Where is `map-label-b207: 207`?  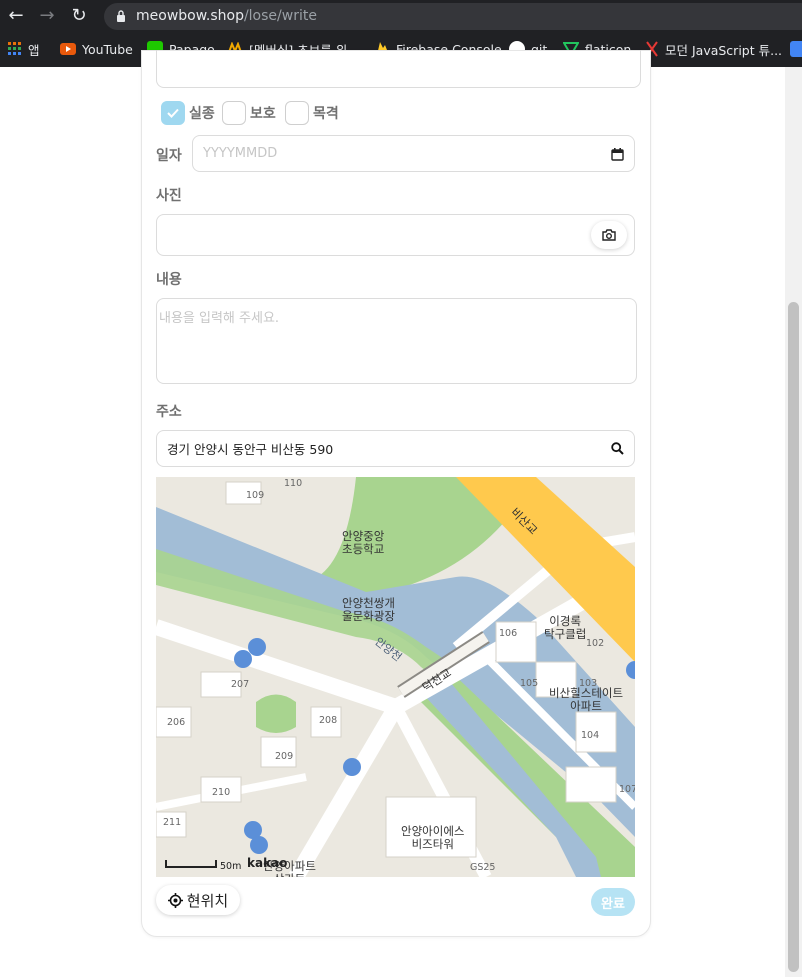
map-label-b207: 207 is located at coordinates (240, 684).